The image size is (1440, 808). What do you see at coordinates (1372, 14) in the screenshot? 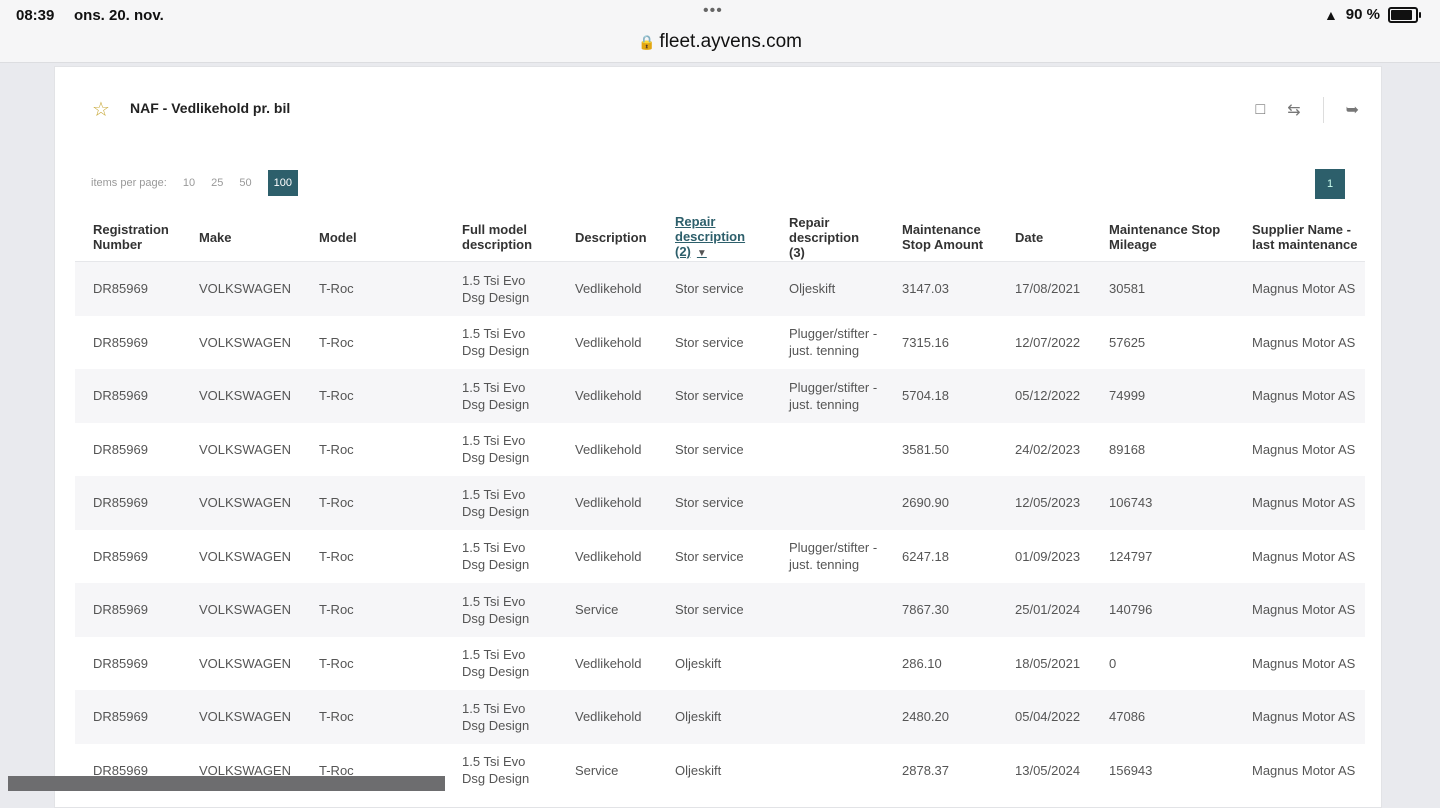
I see `status-indicators: ▲ 90 %` at bounding box center [1372, 14].